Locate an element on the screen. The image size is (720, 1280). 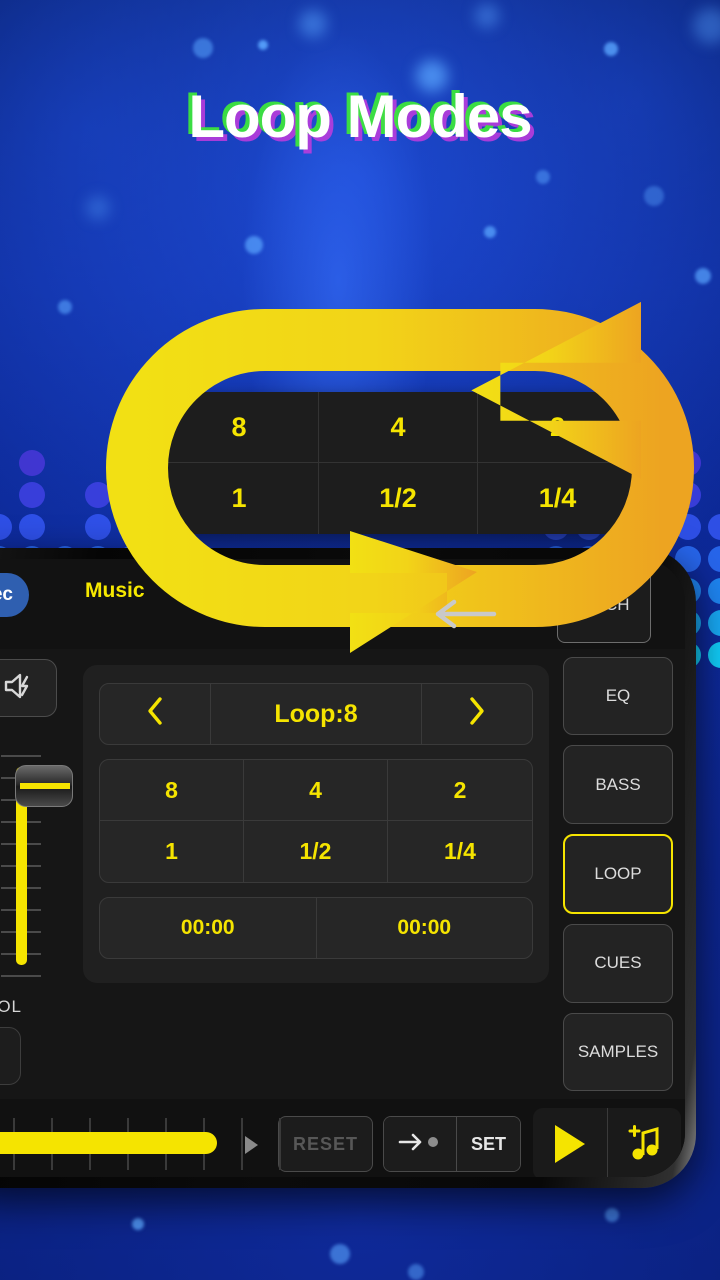
mode-button-bass: BASS is located at coordinates (618, 784).